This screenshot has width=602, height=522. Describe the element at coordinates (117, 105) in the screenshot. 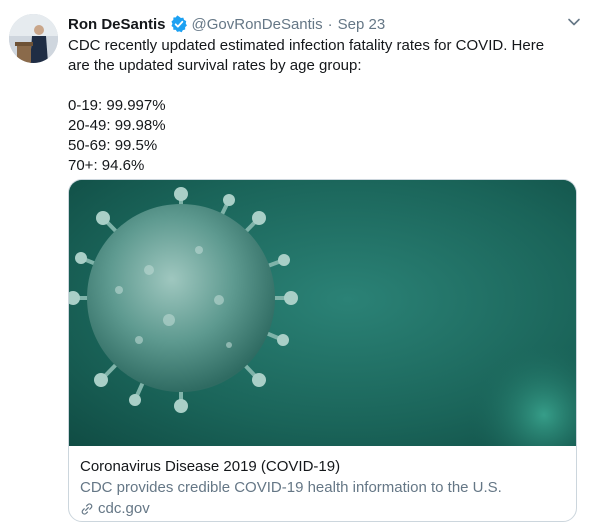

I see `survival-rate-0-19: 0-19: 99.997%` at that location.